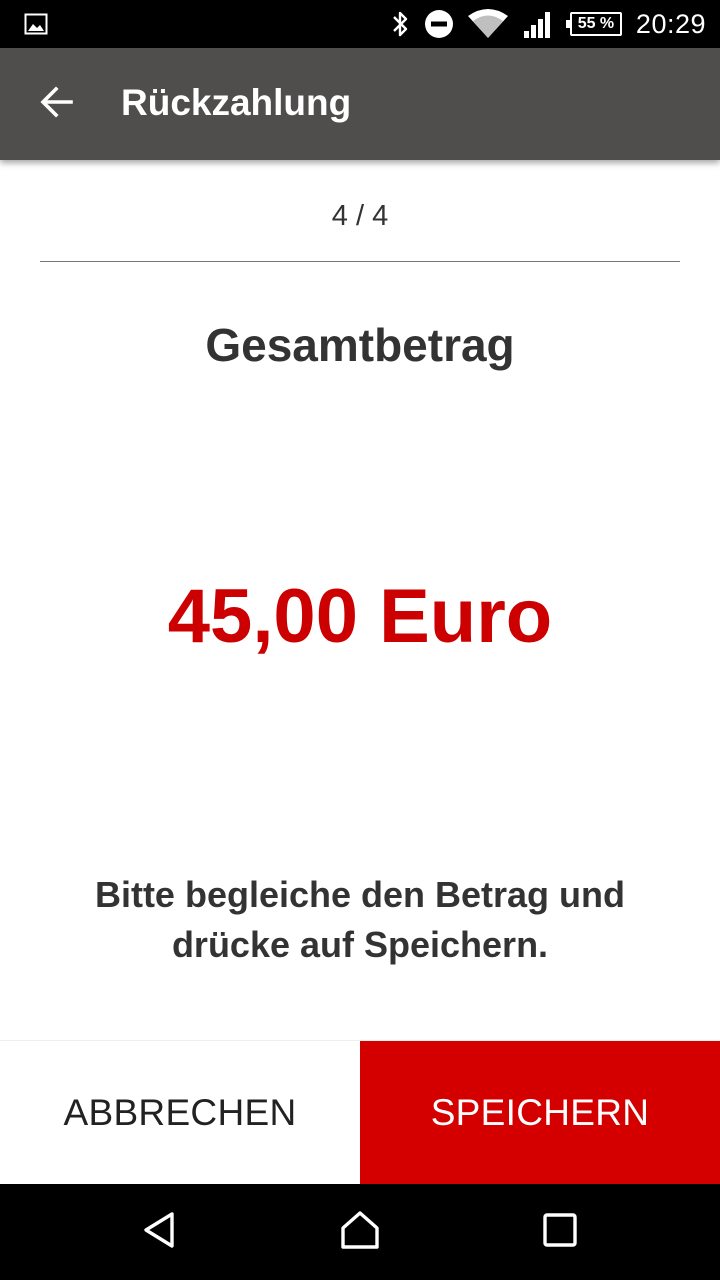 The width and height of the screenshot is (720, 1280). Describe the element at coordinates (670, 23) in the screenshot. I see `clock: 20:29` at that location.